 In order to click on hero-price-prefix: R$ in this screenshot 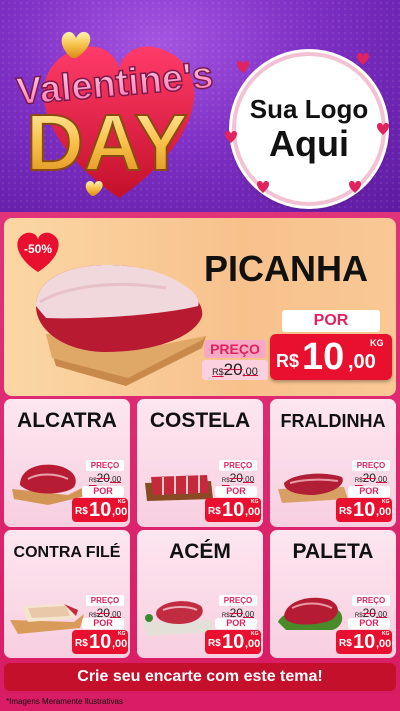, I will do `click(288, 361)`.